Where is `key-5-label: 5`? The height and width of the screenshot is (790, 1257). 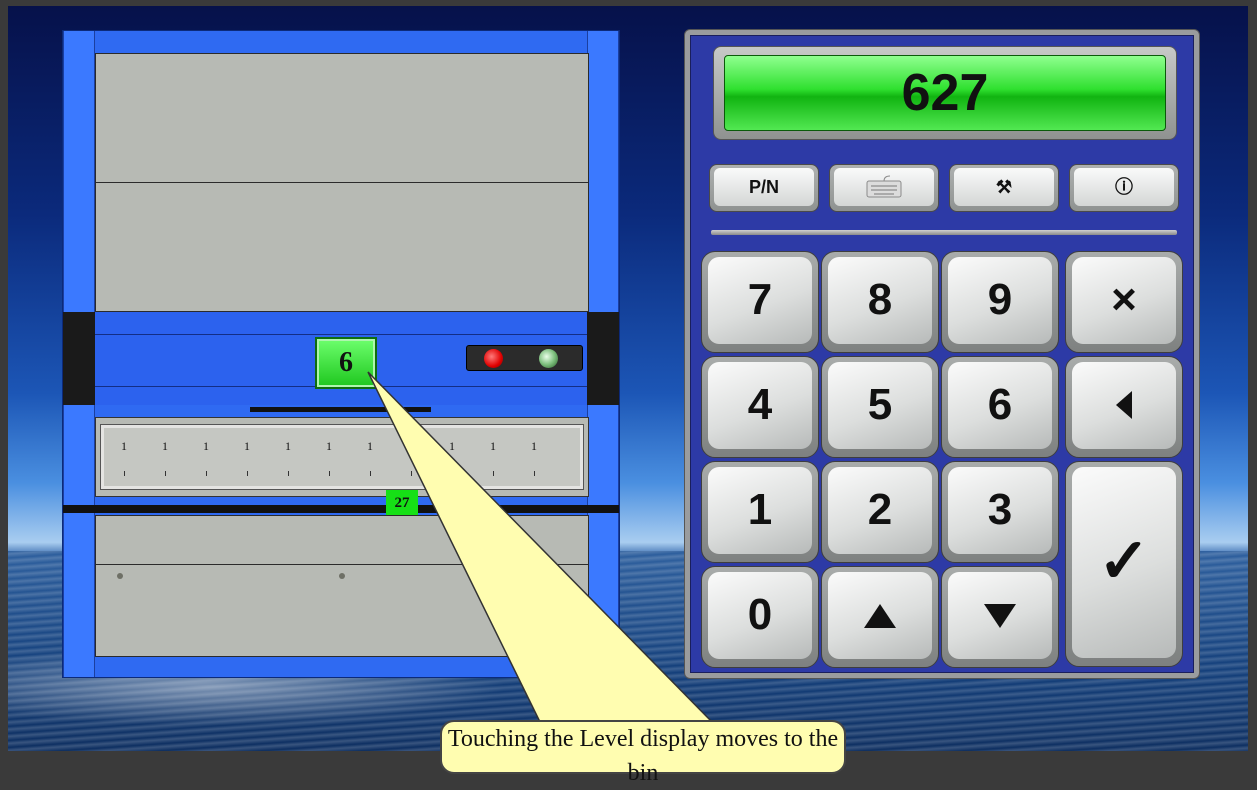 key-5-label: 5 is located at coordinates (880, 405).